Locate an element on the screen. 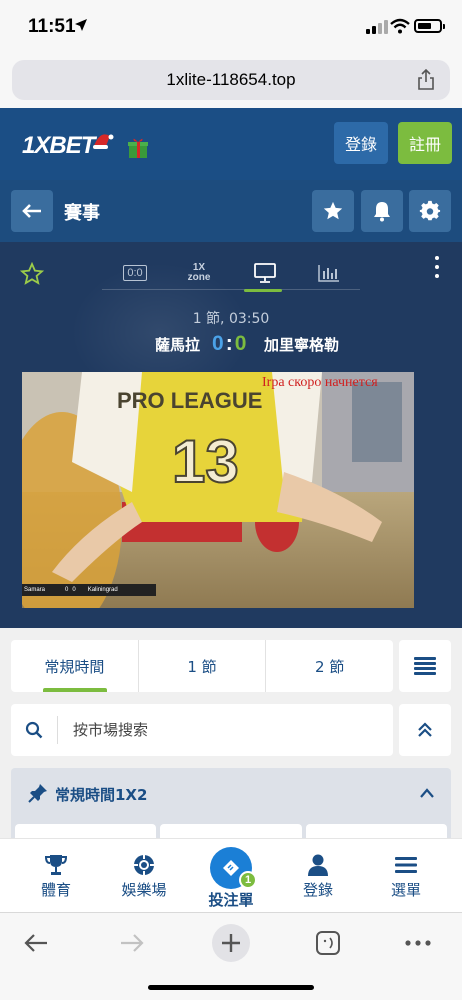 The height and width of the screenshot is (1000, 462). tabs-icon is located at coordinates (328, 943).